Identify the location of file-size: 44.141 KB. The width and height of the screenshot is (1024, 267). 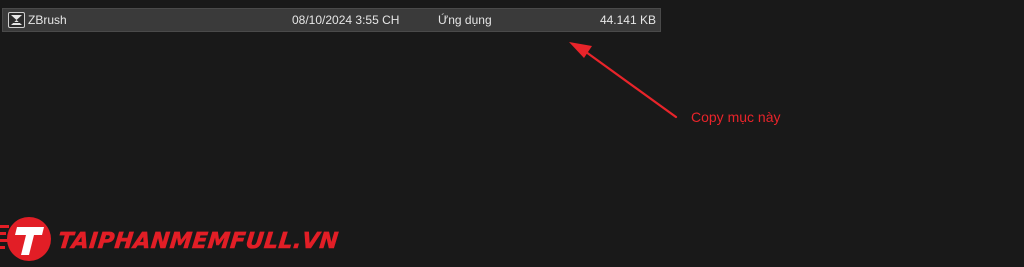
(627, 20).